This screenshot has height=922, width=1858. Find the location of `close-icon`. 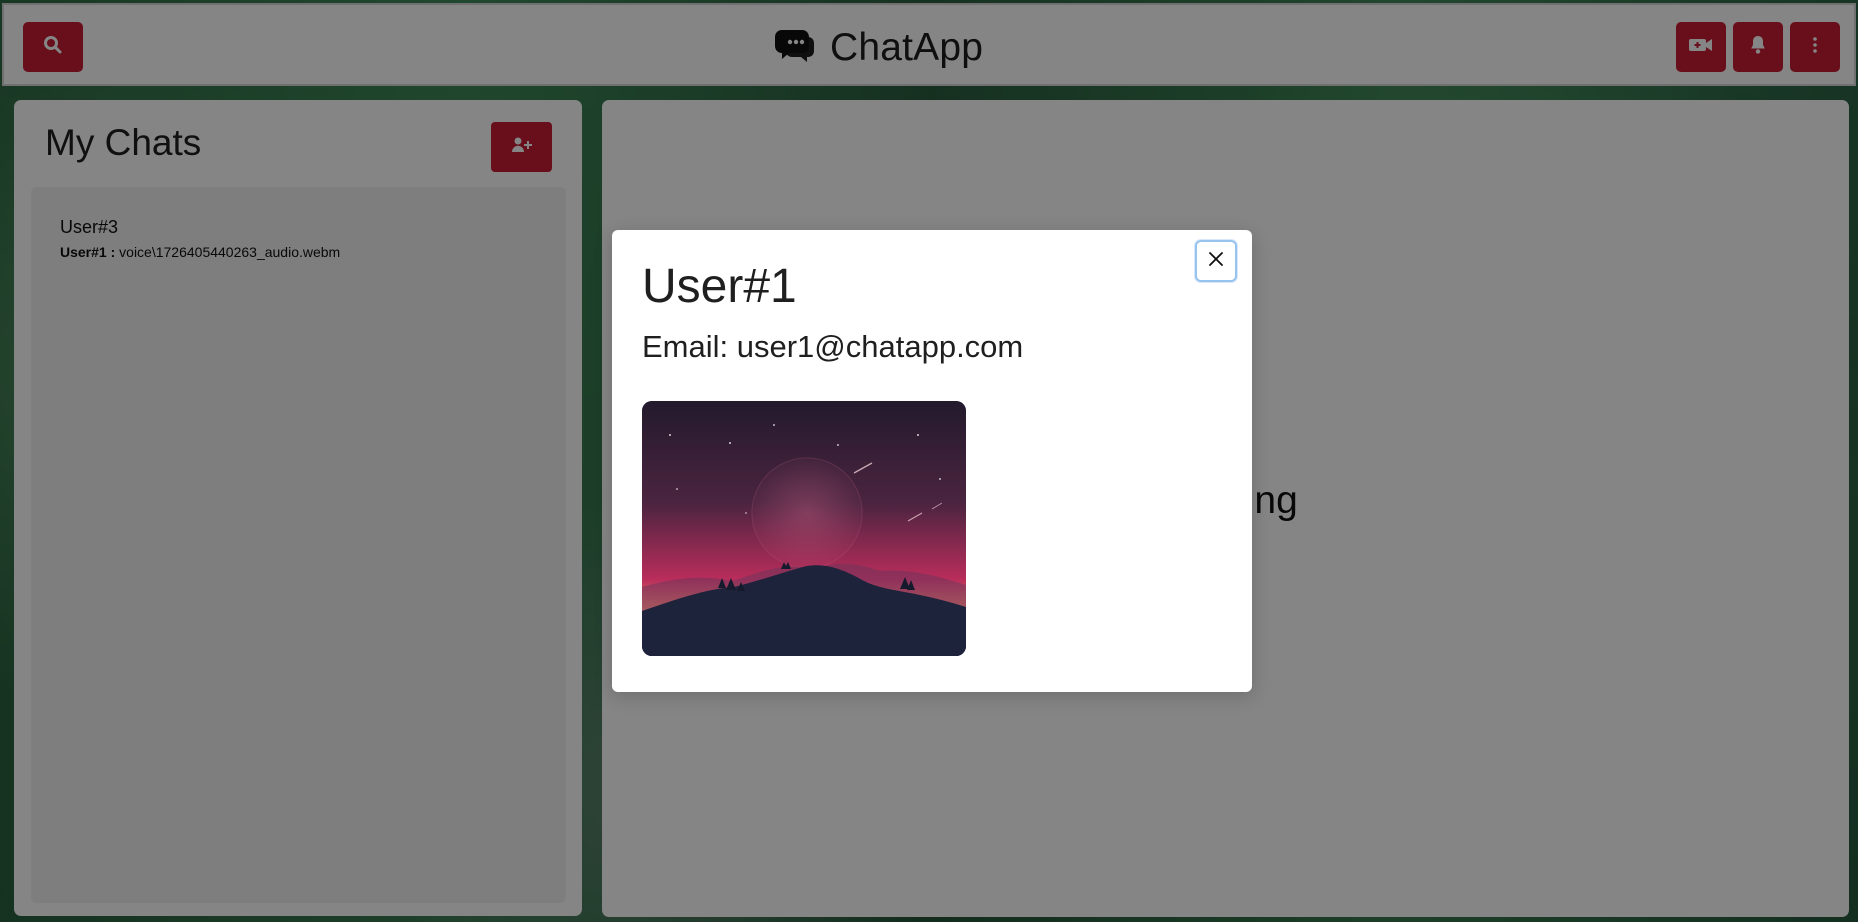

close-icon is located at coordinates (1216, 261).